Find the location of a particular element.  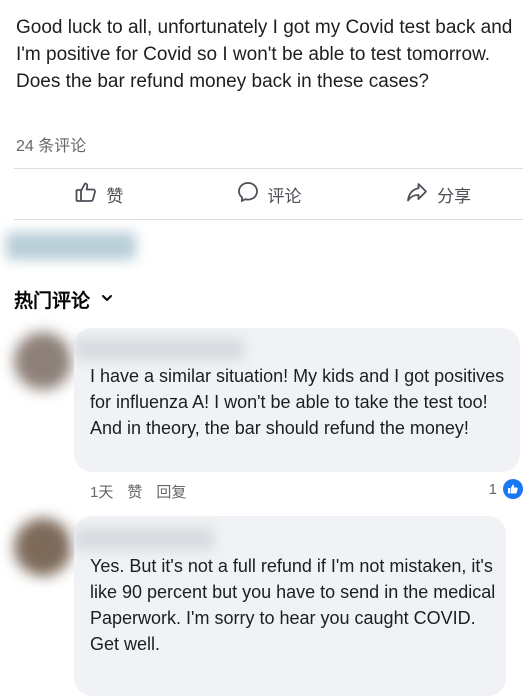

comment-filter-label: 热门评论 is located at coordinates (52, 301).